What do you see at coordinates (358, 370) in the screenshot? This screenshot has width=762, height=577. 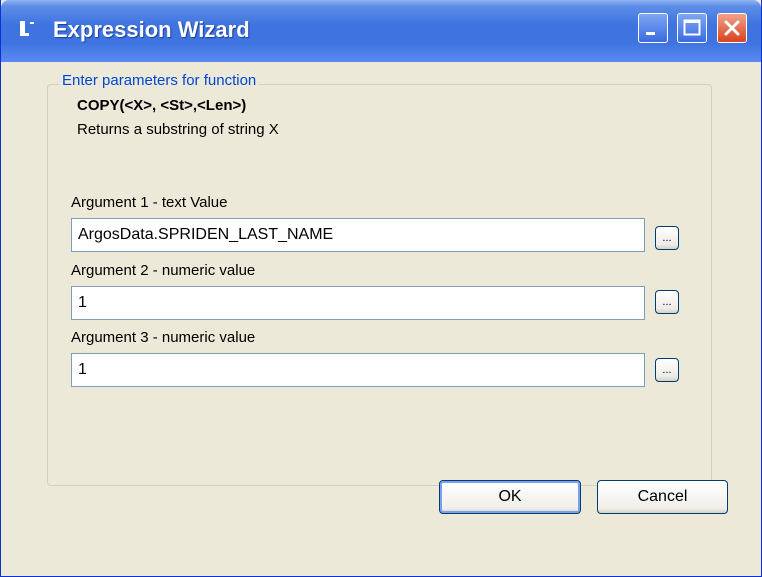 I see `argument-3-input` at bounding box center [358, 370].